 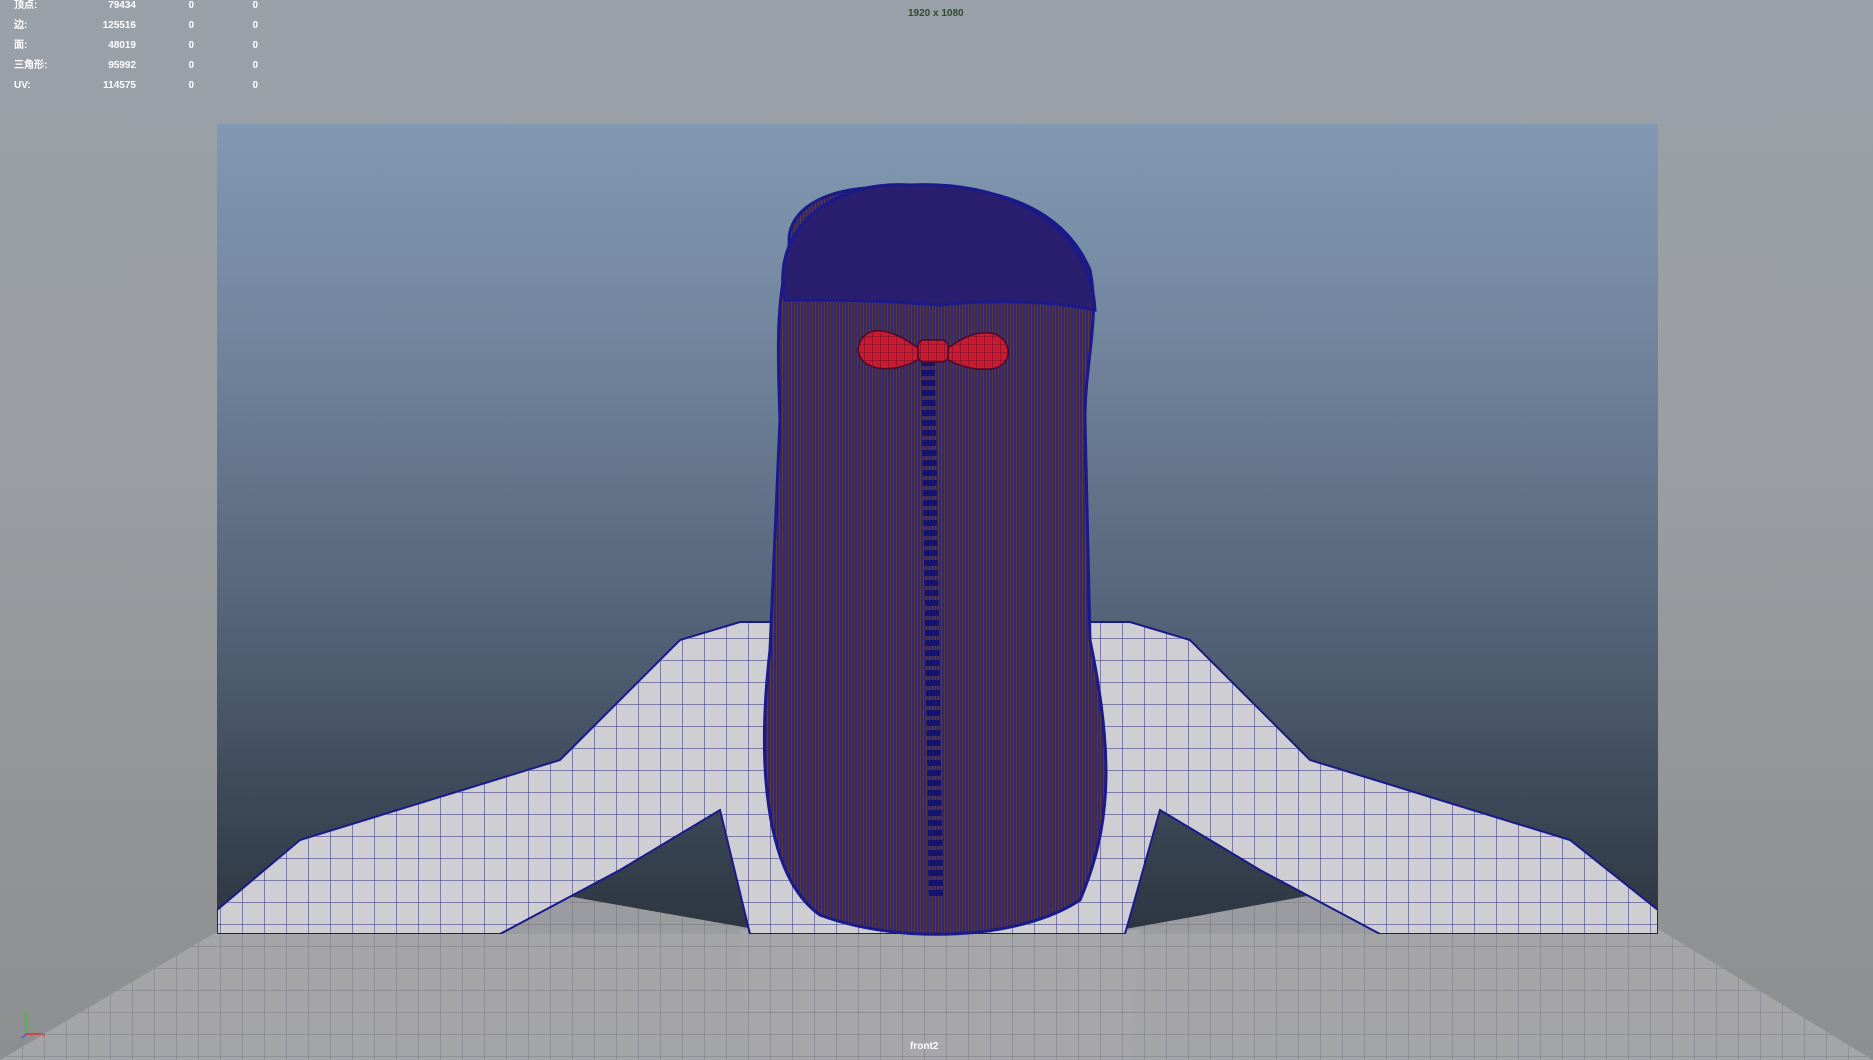 What do you see at coordinates (924, 1046) in the screenshot?
I see `camera-name-label: front2` at bounding box center [924, 1046].